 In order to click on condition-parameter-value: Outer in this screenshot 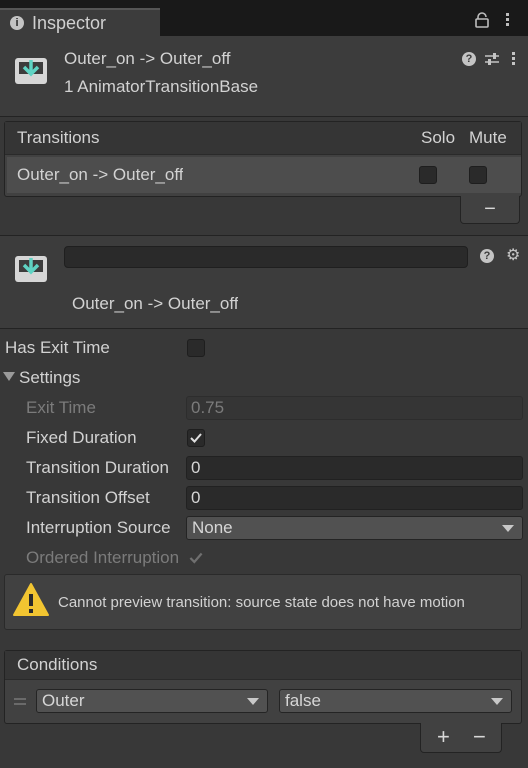, I will do `click(63, 700)`.